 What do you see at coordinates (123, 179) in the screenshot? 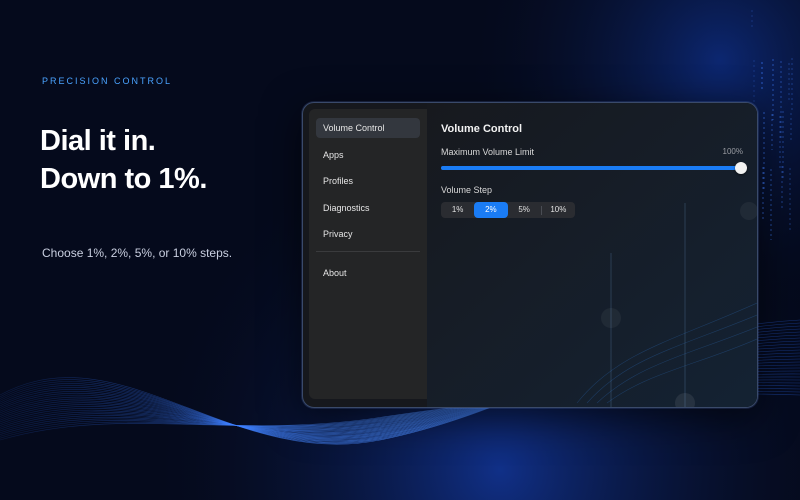
I see `headline-line-2: Down to 1%.` at bounding box center [123, 179].